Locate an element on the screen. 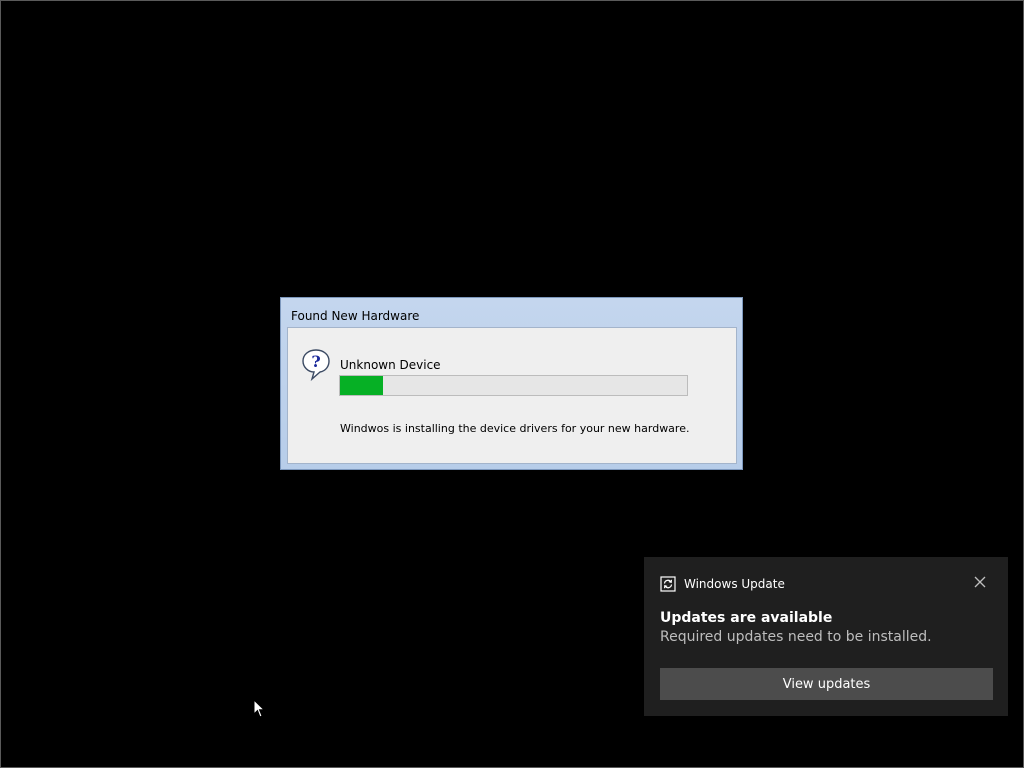 The image size is (1024, 768). update-icon is located at coordinates (668, 584).